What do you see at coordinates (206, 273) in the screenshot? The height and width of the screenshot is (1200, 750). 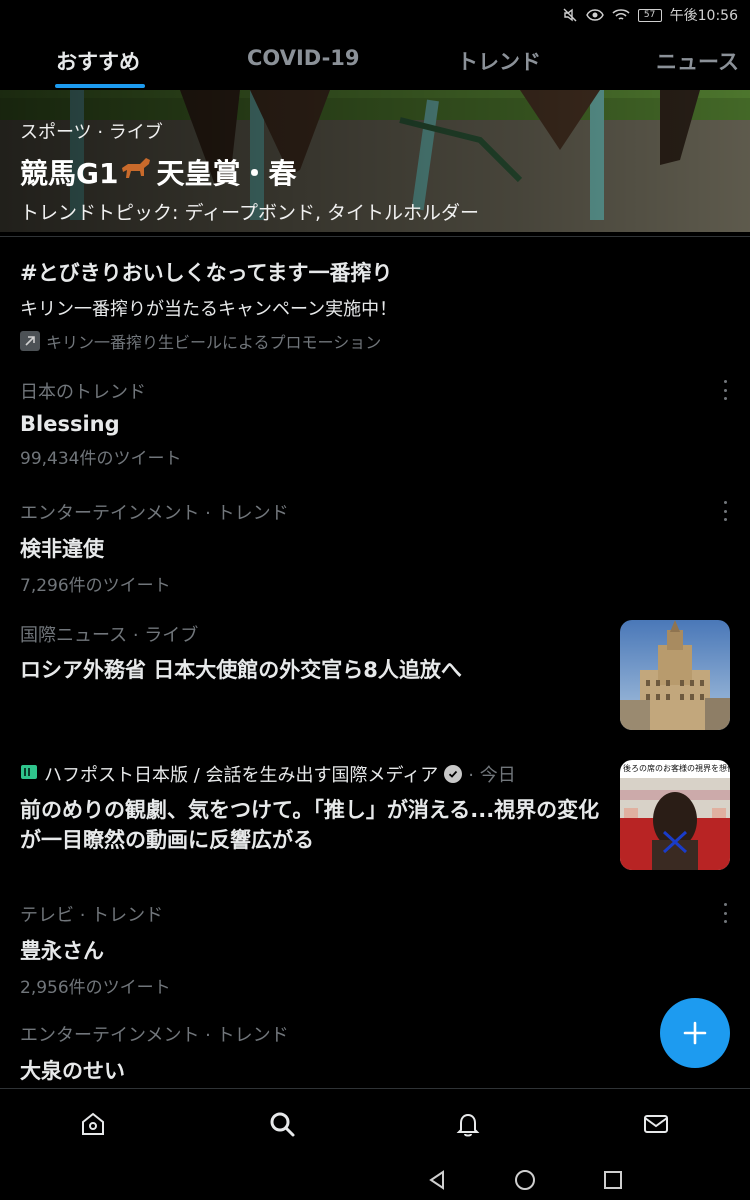 I see `promoted-title: #とびきりおいしくなってます一番搾り` at bounding box center [206, 273].